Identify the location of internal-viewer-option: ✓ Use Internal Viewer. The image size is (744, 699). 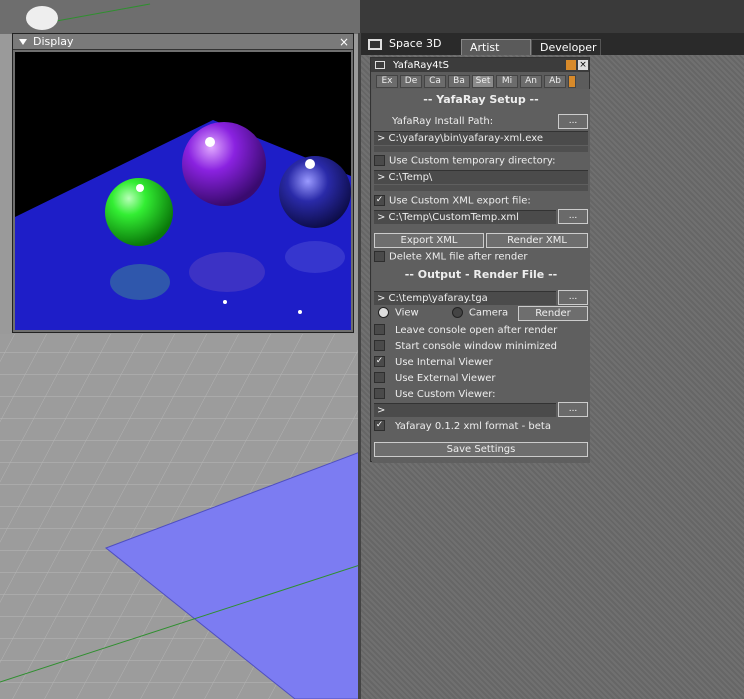
(481, 363).